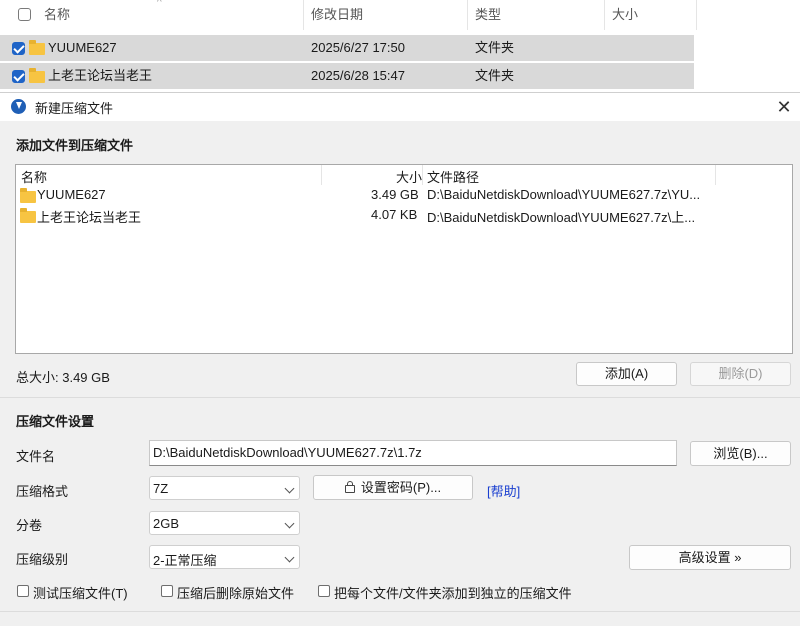  I want to click on close-icon: ✕, so click(784, 107).